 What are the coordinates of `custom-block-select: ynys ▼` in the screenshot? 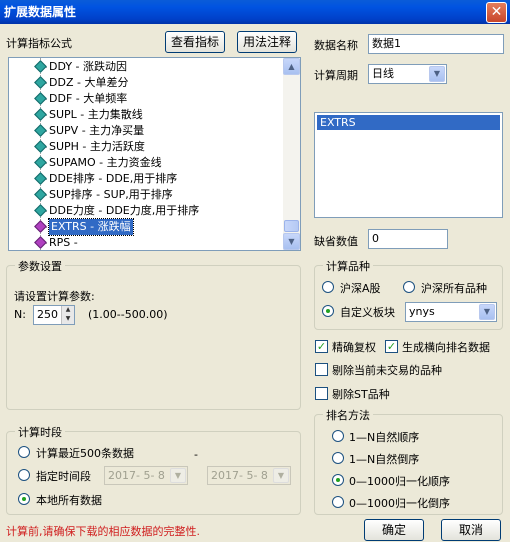 It's located at (451, 312).